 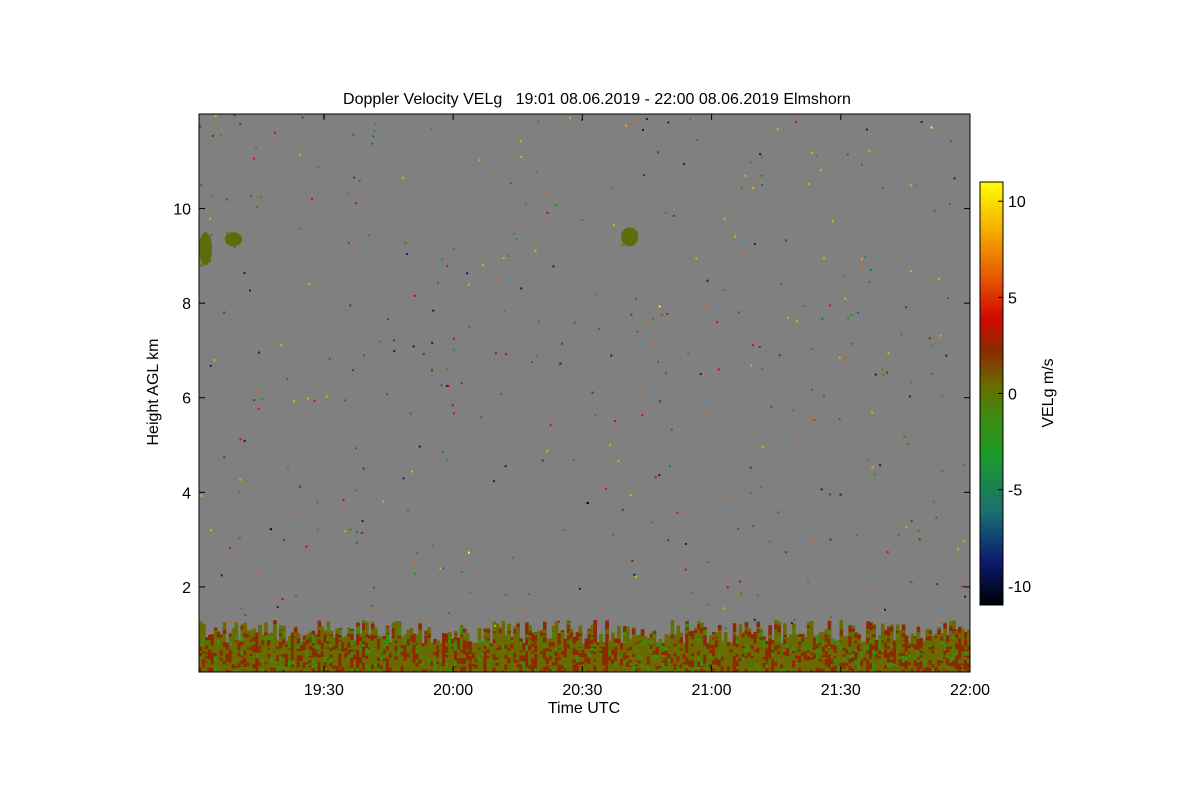 What do you see at coordinates (153, 391) in the screenshot?
I see `y-axis-label: Height AGL km` at bounding box center [153, 391].